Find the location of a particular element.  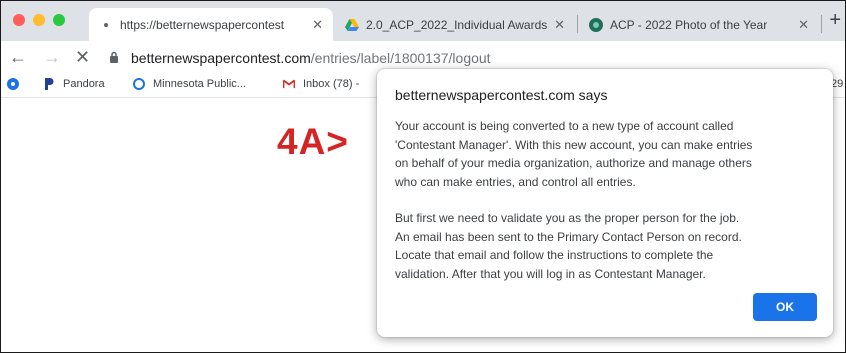

maximize-window-button is located at coordinates (59, 20).